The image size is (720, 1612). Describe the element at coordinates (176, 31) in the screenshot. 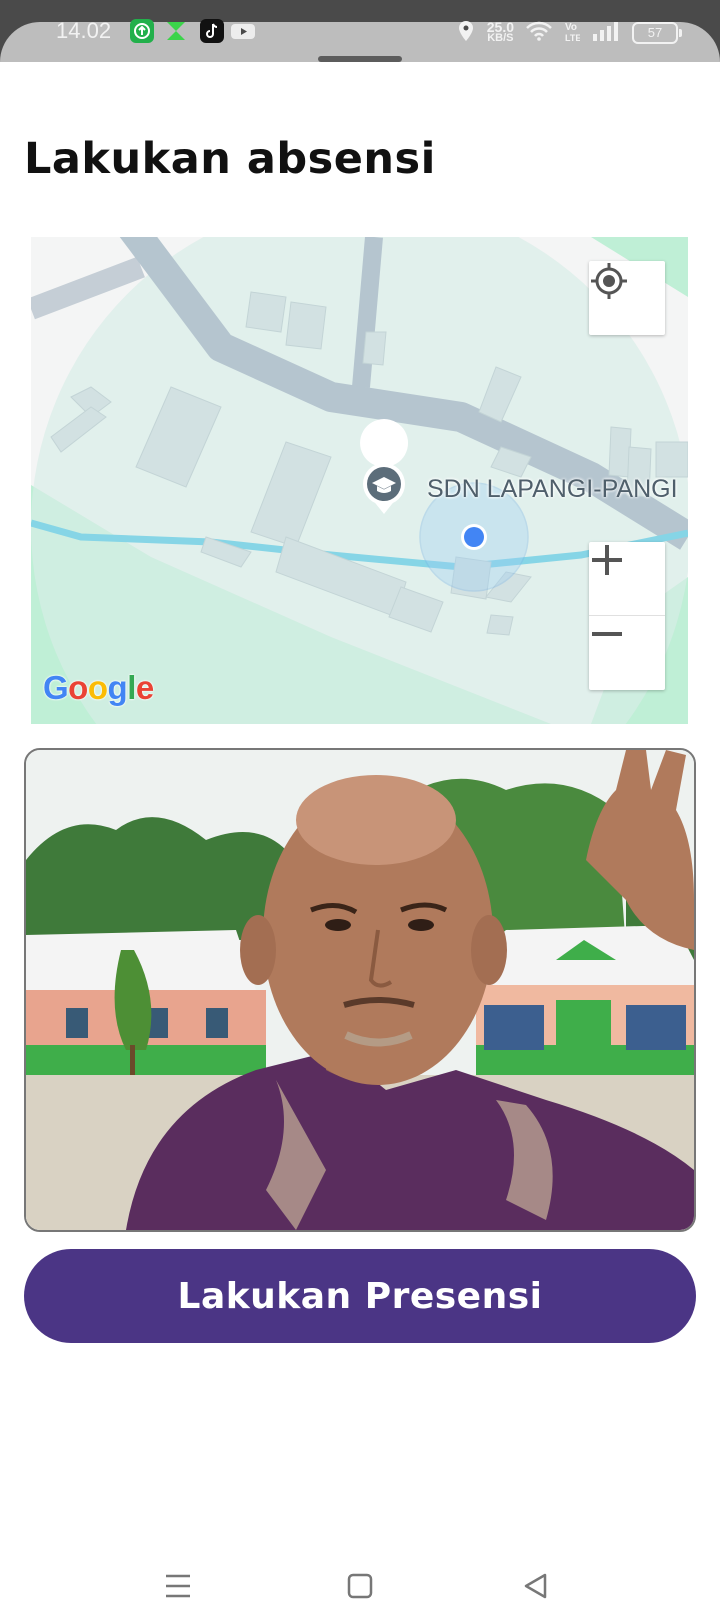

I see `fax-app-icon` at that location.